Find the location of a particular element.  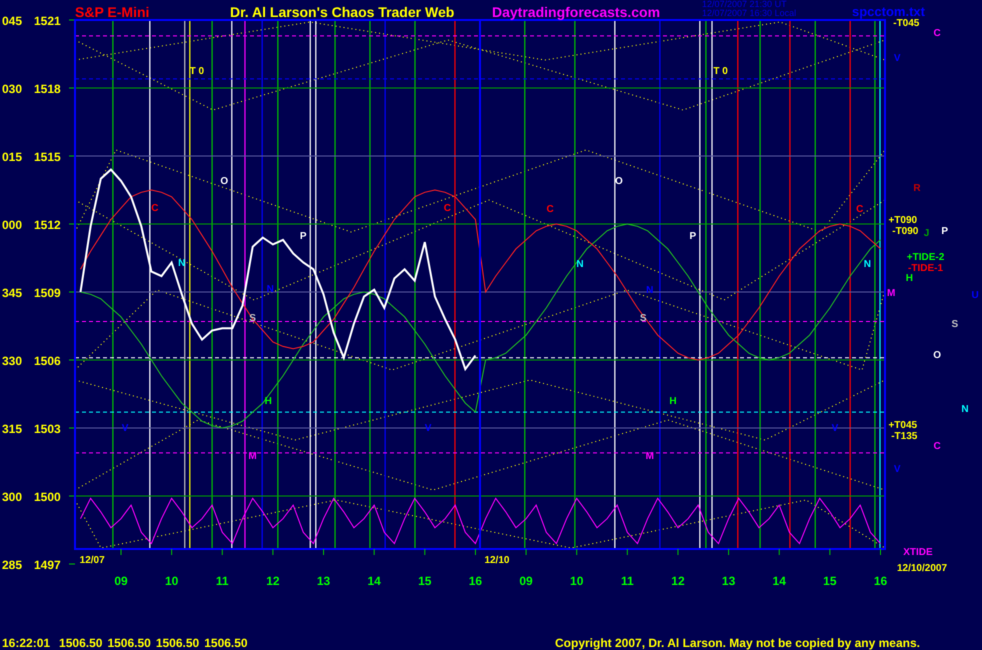

angle-label: 345 is located at coordinates (12, 293).